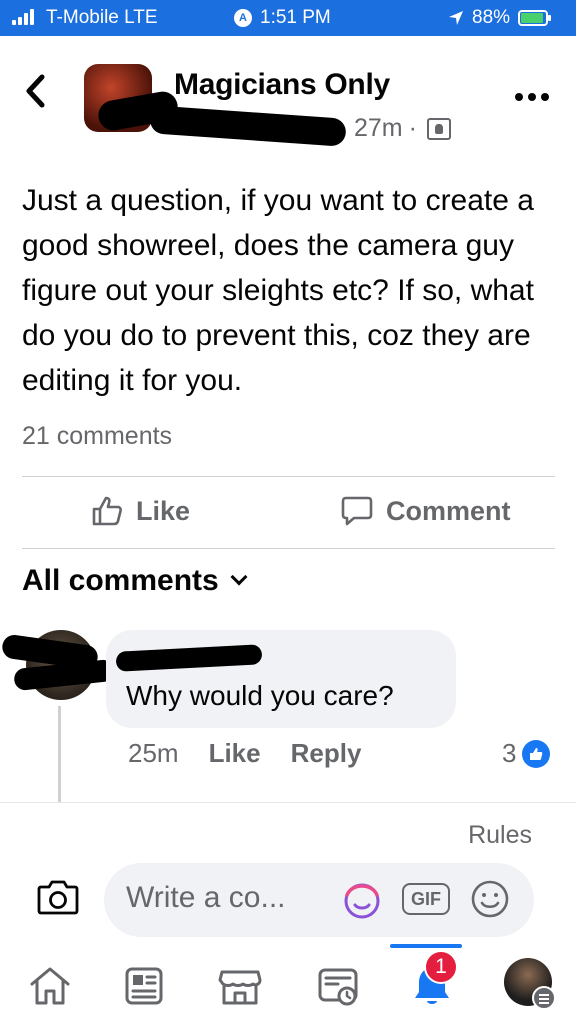 The height and width of the screenshot is (1024, 576). I want to click on clock: A 1:51 PM, so click(282, 18).